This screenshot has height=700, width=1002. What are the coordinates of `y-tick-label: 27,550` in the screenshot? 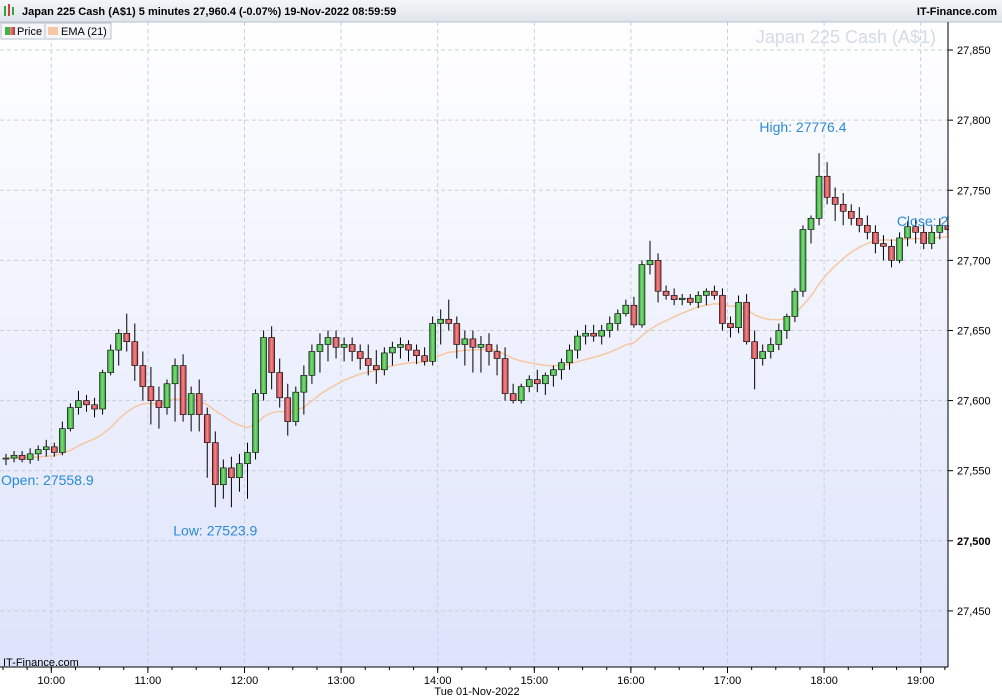 It's located at (974, 472).